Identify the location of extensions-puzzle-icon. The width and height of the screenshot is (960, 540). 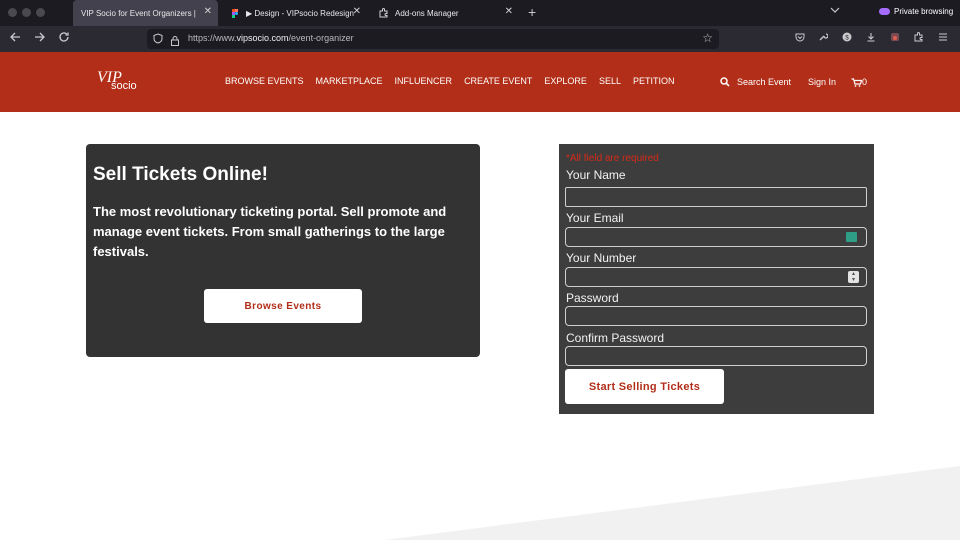
(919, 39).